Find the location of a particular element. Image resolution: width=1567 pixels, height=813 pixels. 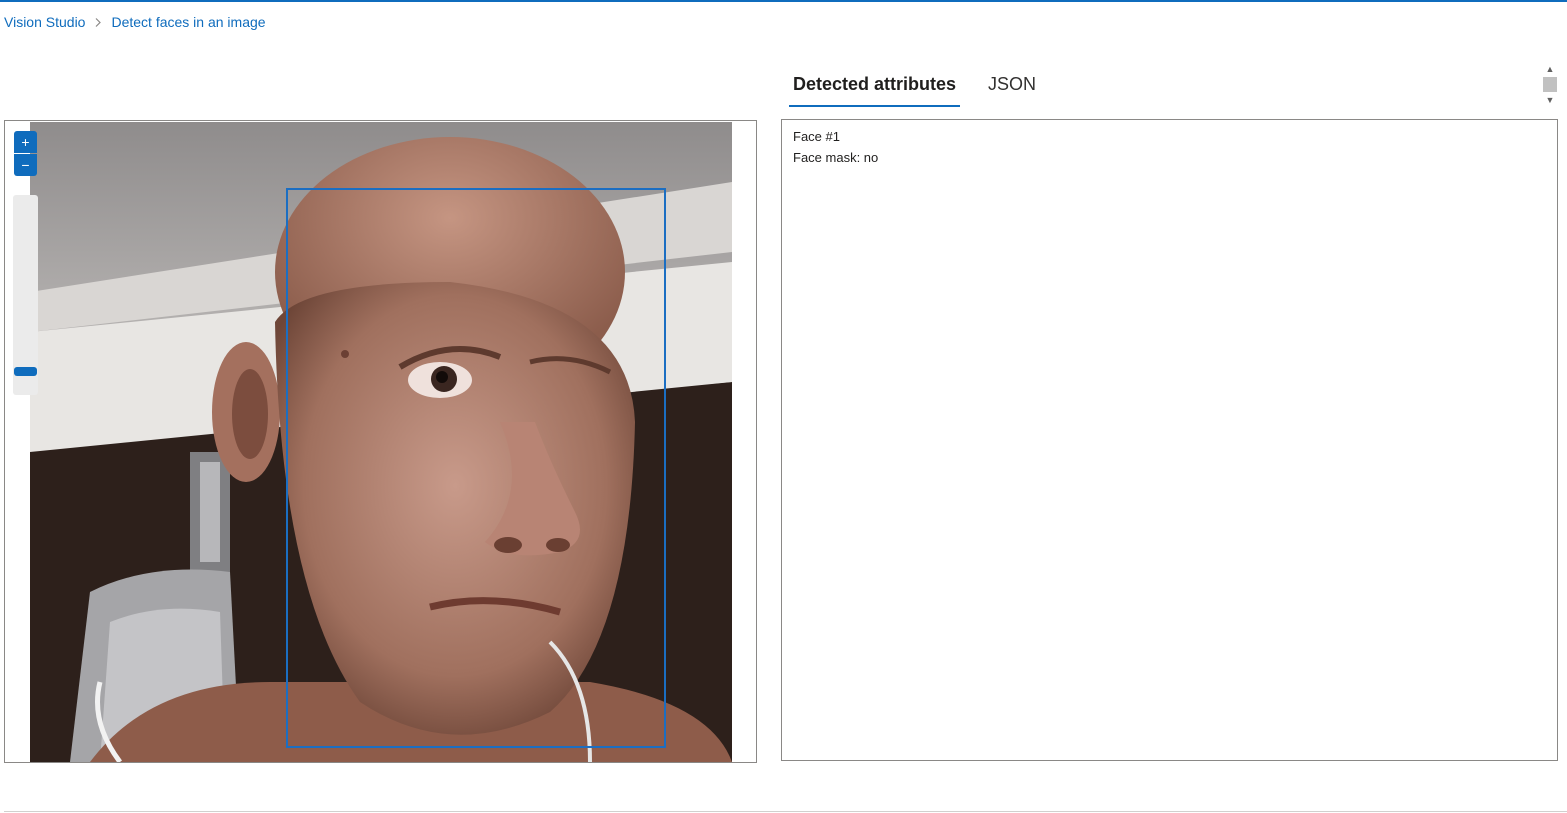

face-title: Face #1 is located at coordinates (816, 136).